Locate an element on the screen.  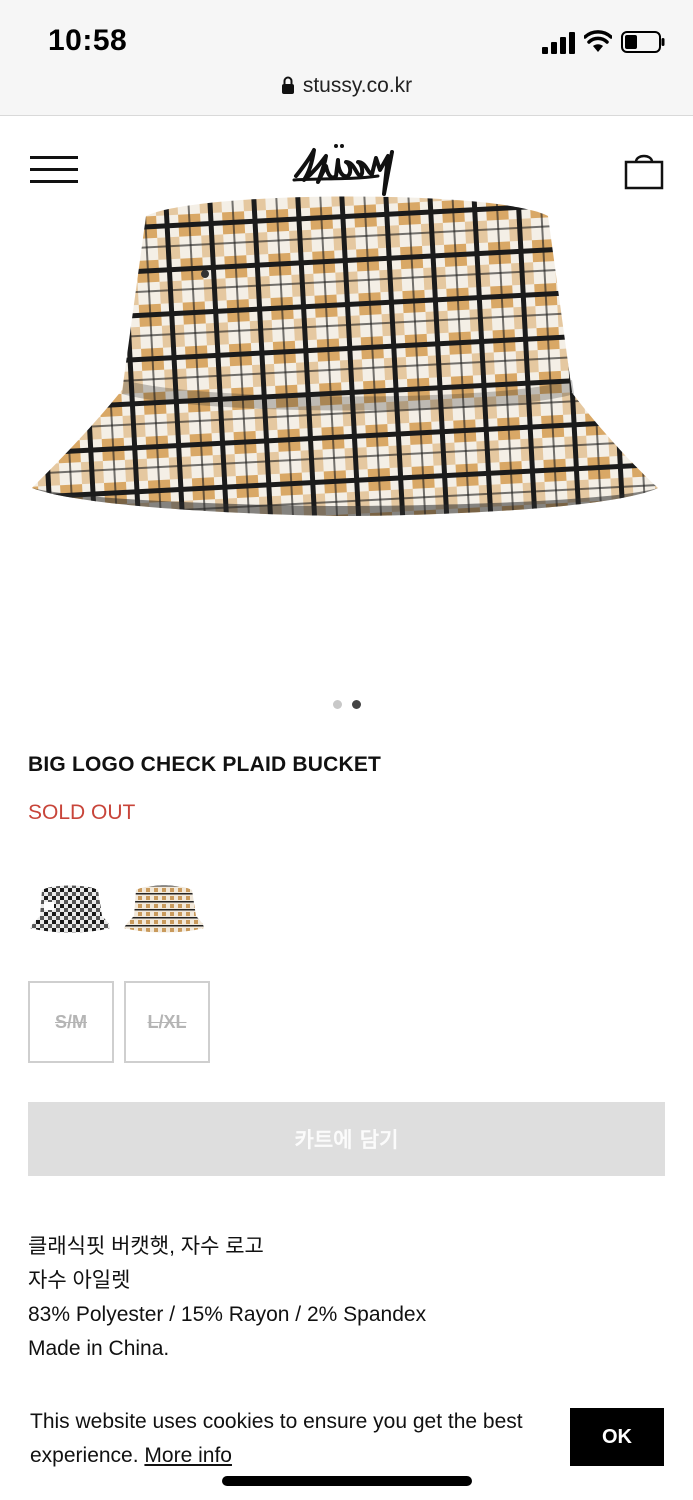
tan-check-hat-swatch is located at coordinates (164, 904).